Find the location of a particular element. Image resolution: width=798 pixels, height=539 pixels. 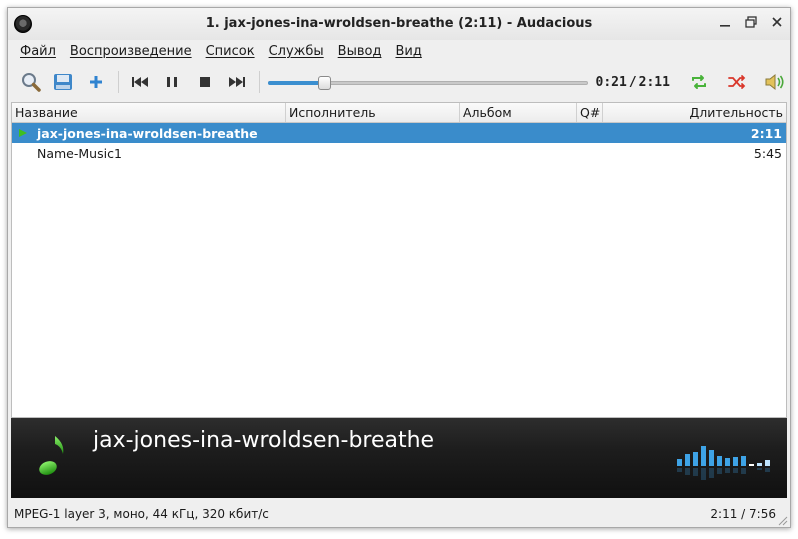

seek-progress is located at coordinates (296, 83).